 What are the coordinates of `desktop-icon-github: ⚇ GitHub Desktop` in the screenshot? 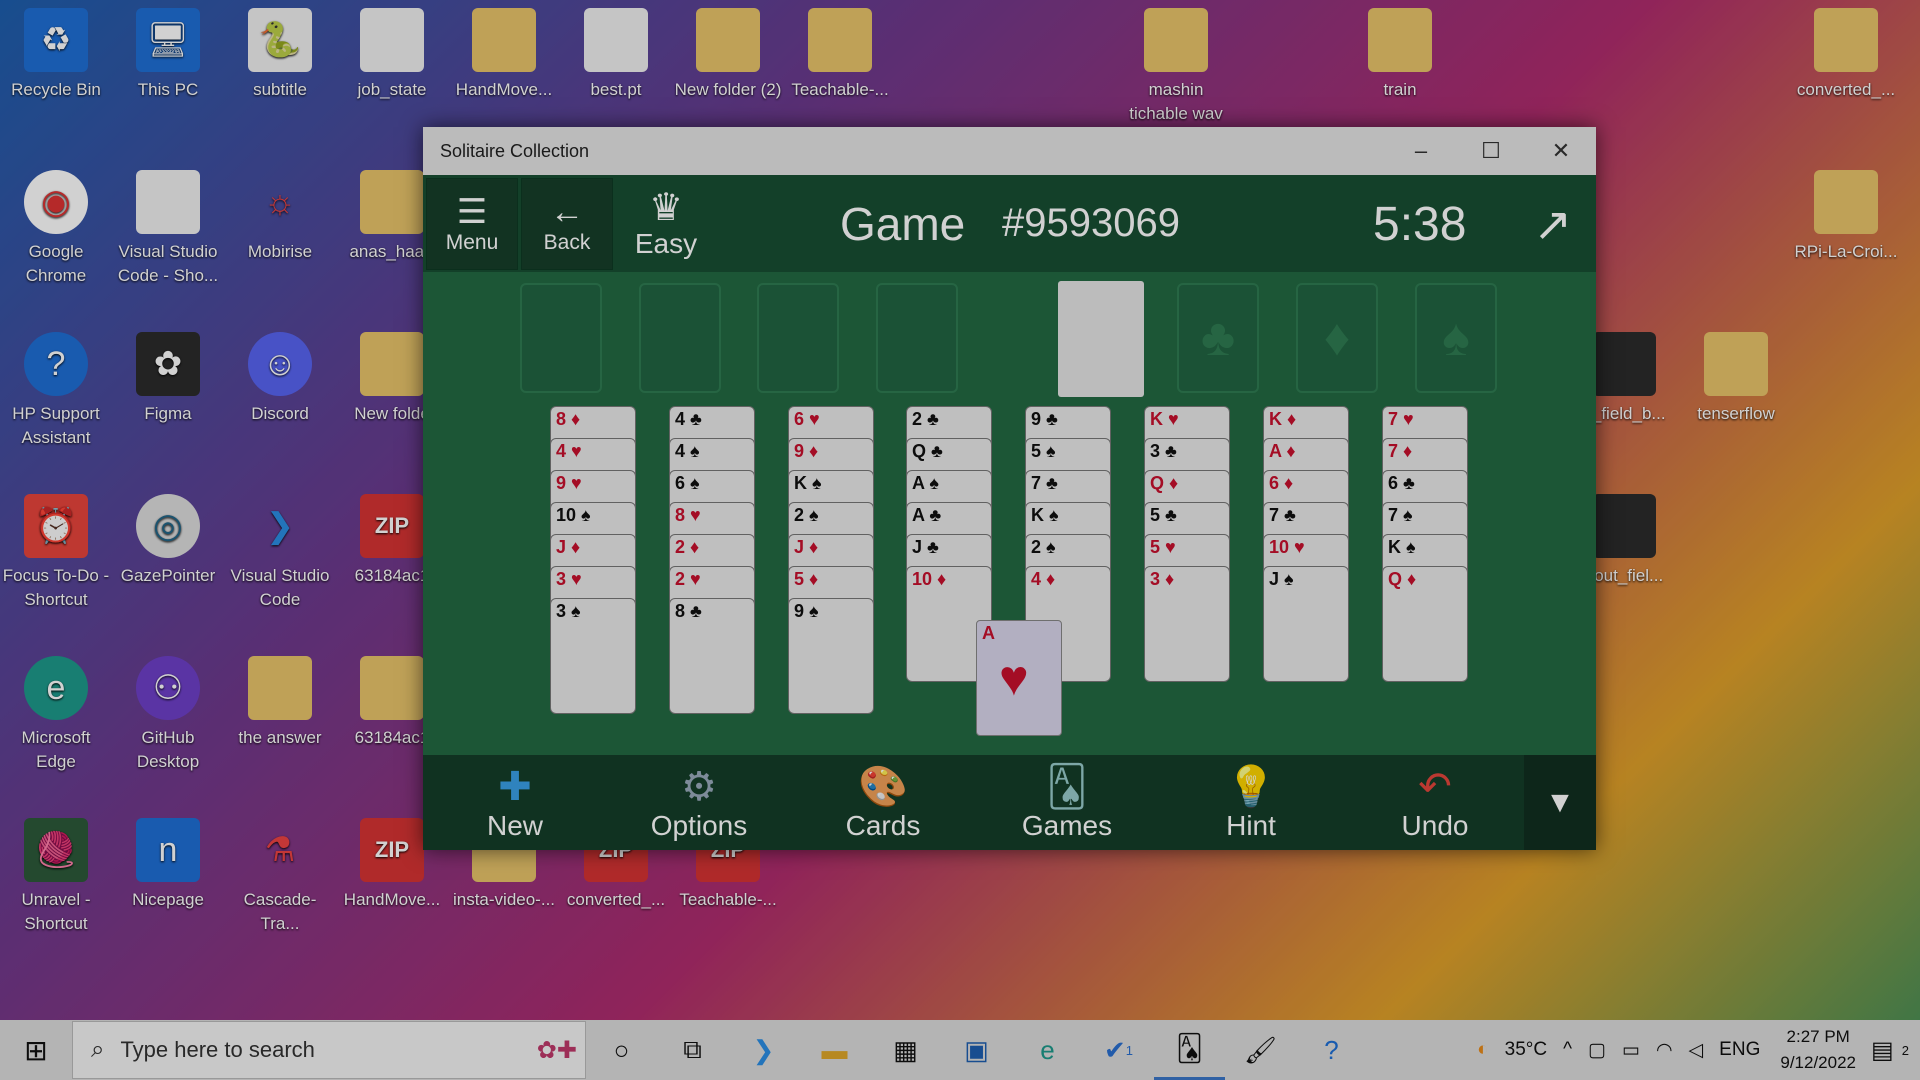 It's located at (168, 715).